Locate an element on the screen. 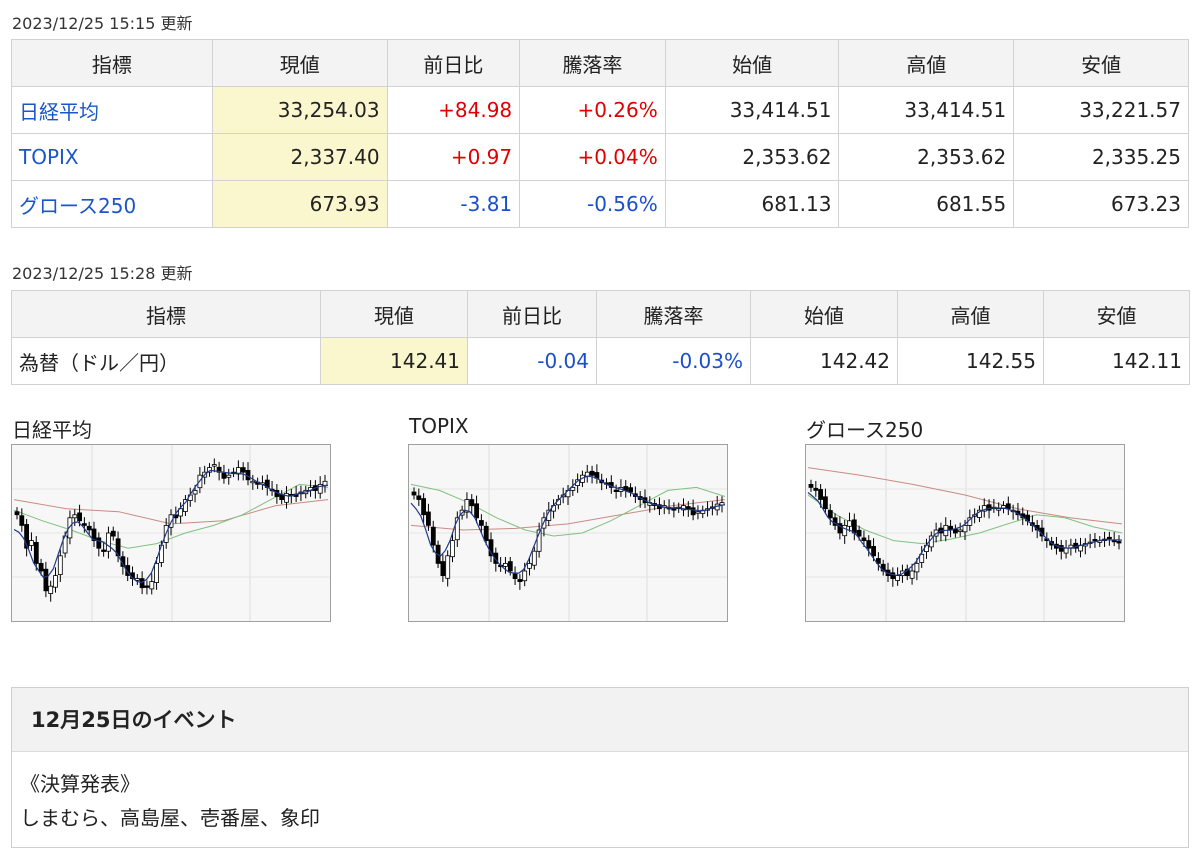 This screenshot has width=1200, height=855. nikkei-link: 日経平均 is located at coordinates (59, 112).